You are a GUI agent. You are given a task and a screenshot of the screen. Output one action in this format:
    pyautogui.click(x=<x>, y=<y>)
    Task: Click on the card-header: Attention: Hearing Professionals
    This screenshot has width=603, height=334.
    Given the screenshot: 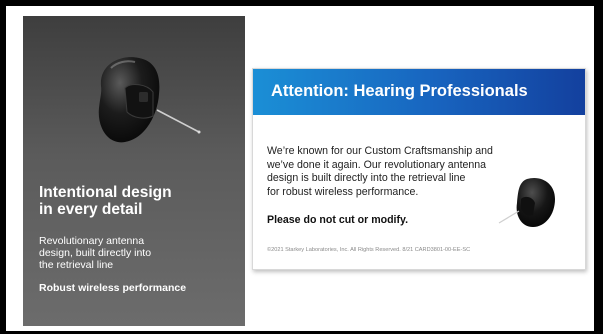 What is the action you would take?
    pyautogui.click(x=419, y=92)
    